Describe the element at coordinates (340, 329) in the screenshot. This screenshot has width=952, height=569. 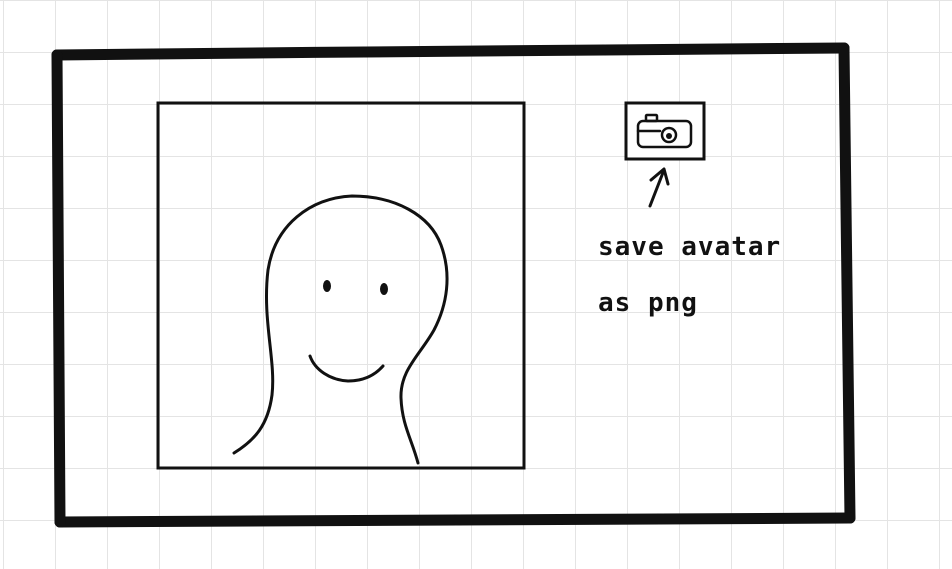
I see `avatar-person-sketch` at that location.